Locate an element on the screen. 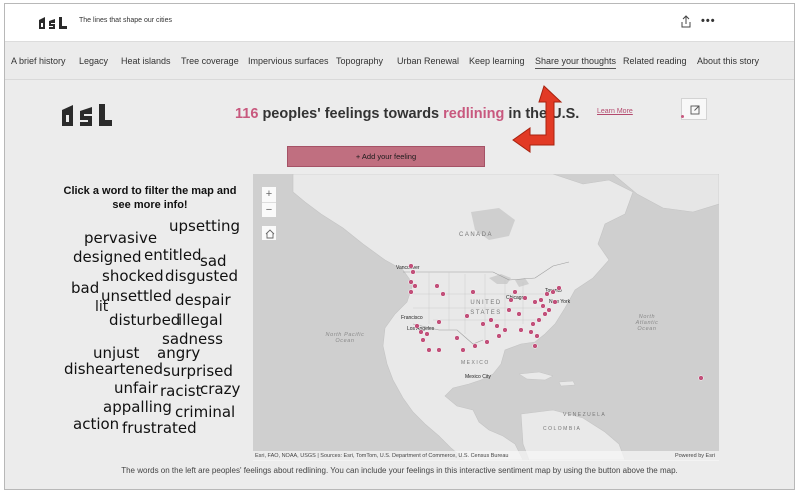 Image resolution: width=800 pixels, height=495 pixels. word-illegal: illegal is located at coordinates (200, 320).